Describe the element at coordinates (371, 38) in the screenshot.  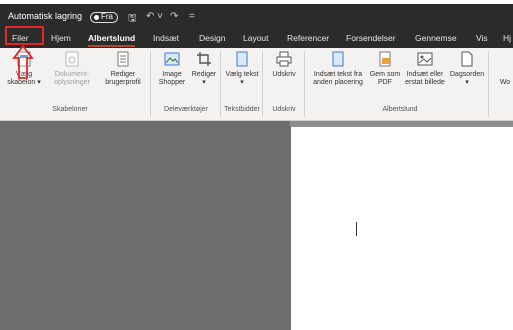
I see `tab-forsendelser: Forsendelser` at that location.